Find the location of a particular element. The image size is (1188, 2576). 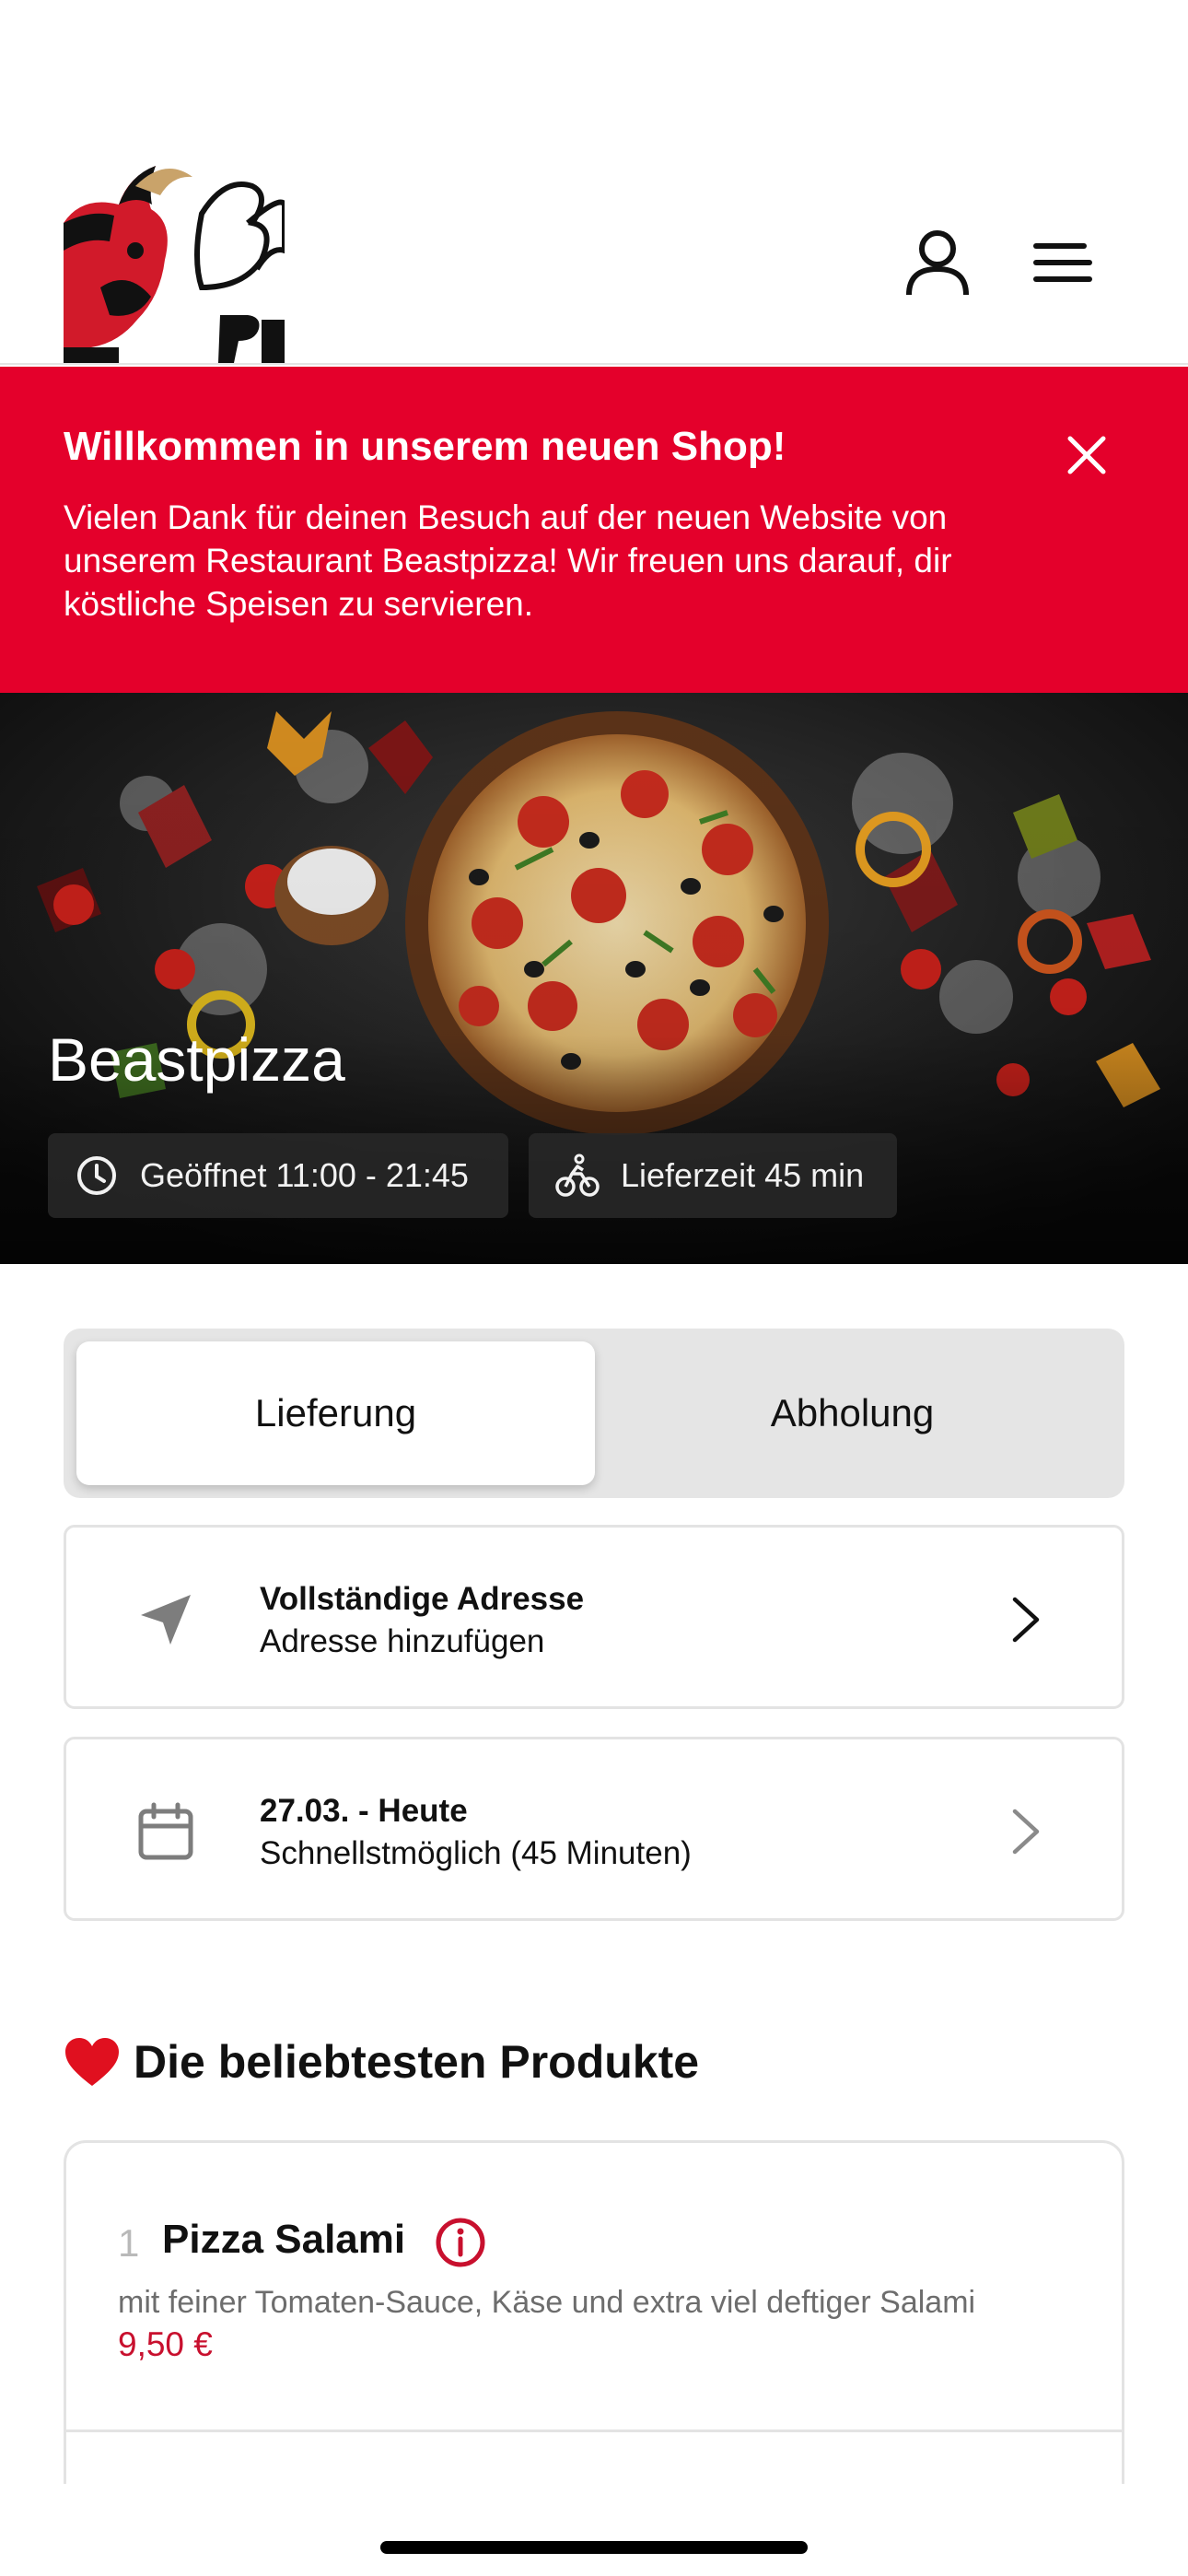

delivery-time-text: Lieferzeit 45 min is located at coordinates (743, 1175).